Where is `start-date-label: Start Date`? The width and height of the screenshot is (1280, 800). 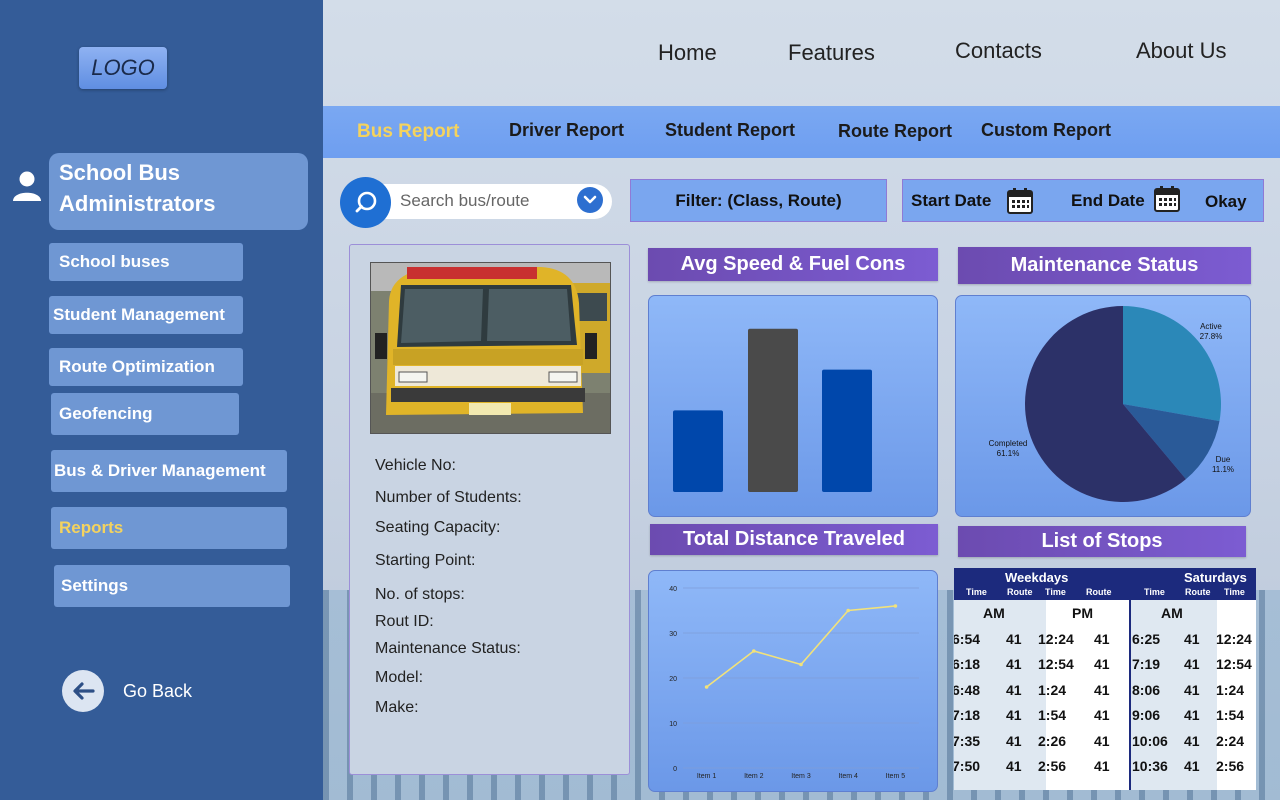 start-date-label: Start Date is located at coordinates (951, 201).